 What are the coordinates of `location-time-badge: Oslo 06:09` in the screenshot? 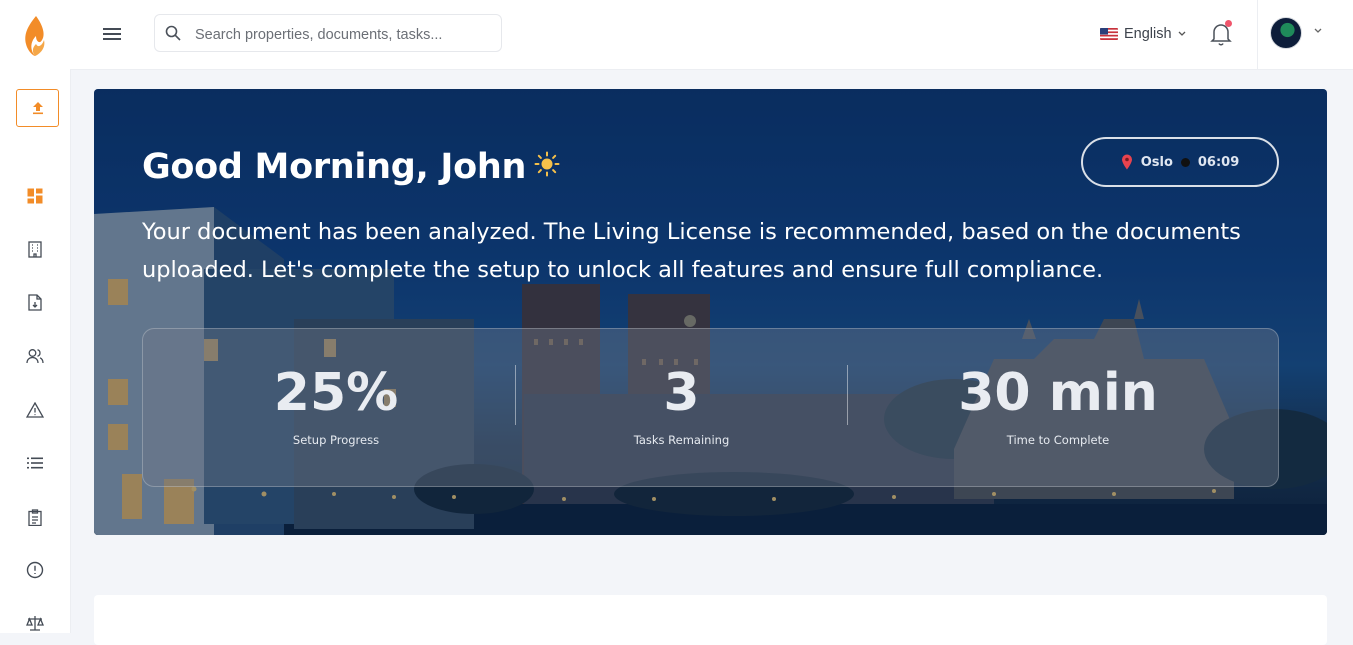 It's located at (1180, 162).